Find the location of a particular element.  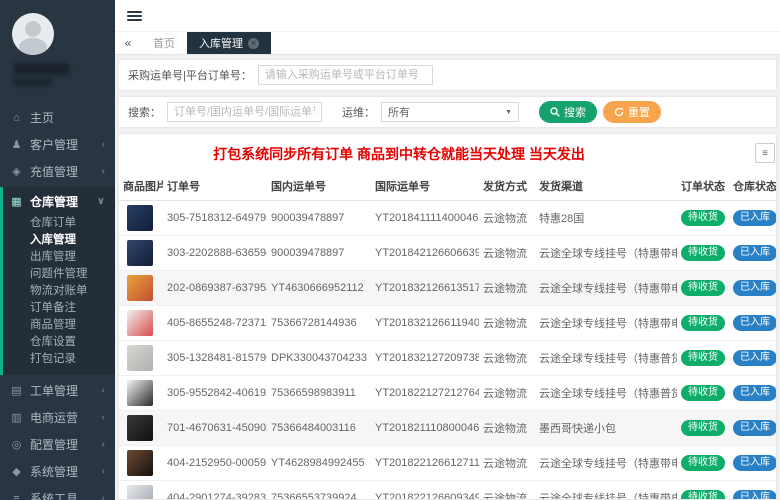

cell-domestic: 75366728144936 is located at coordinates (319, 323).